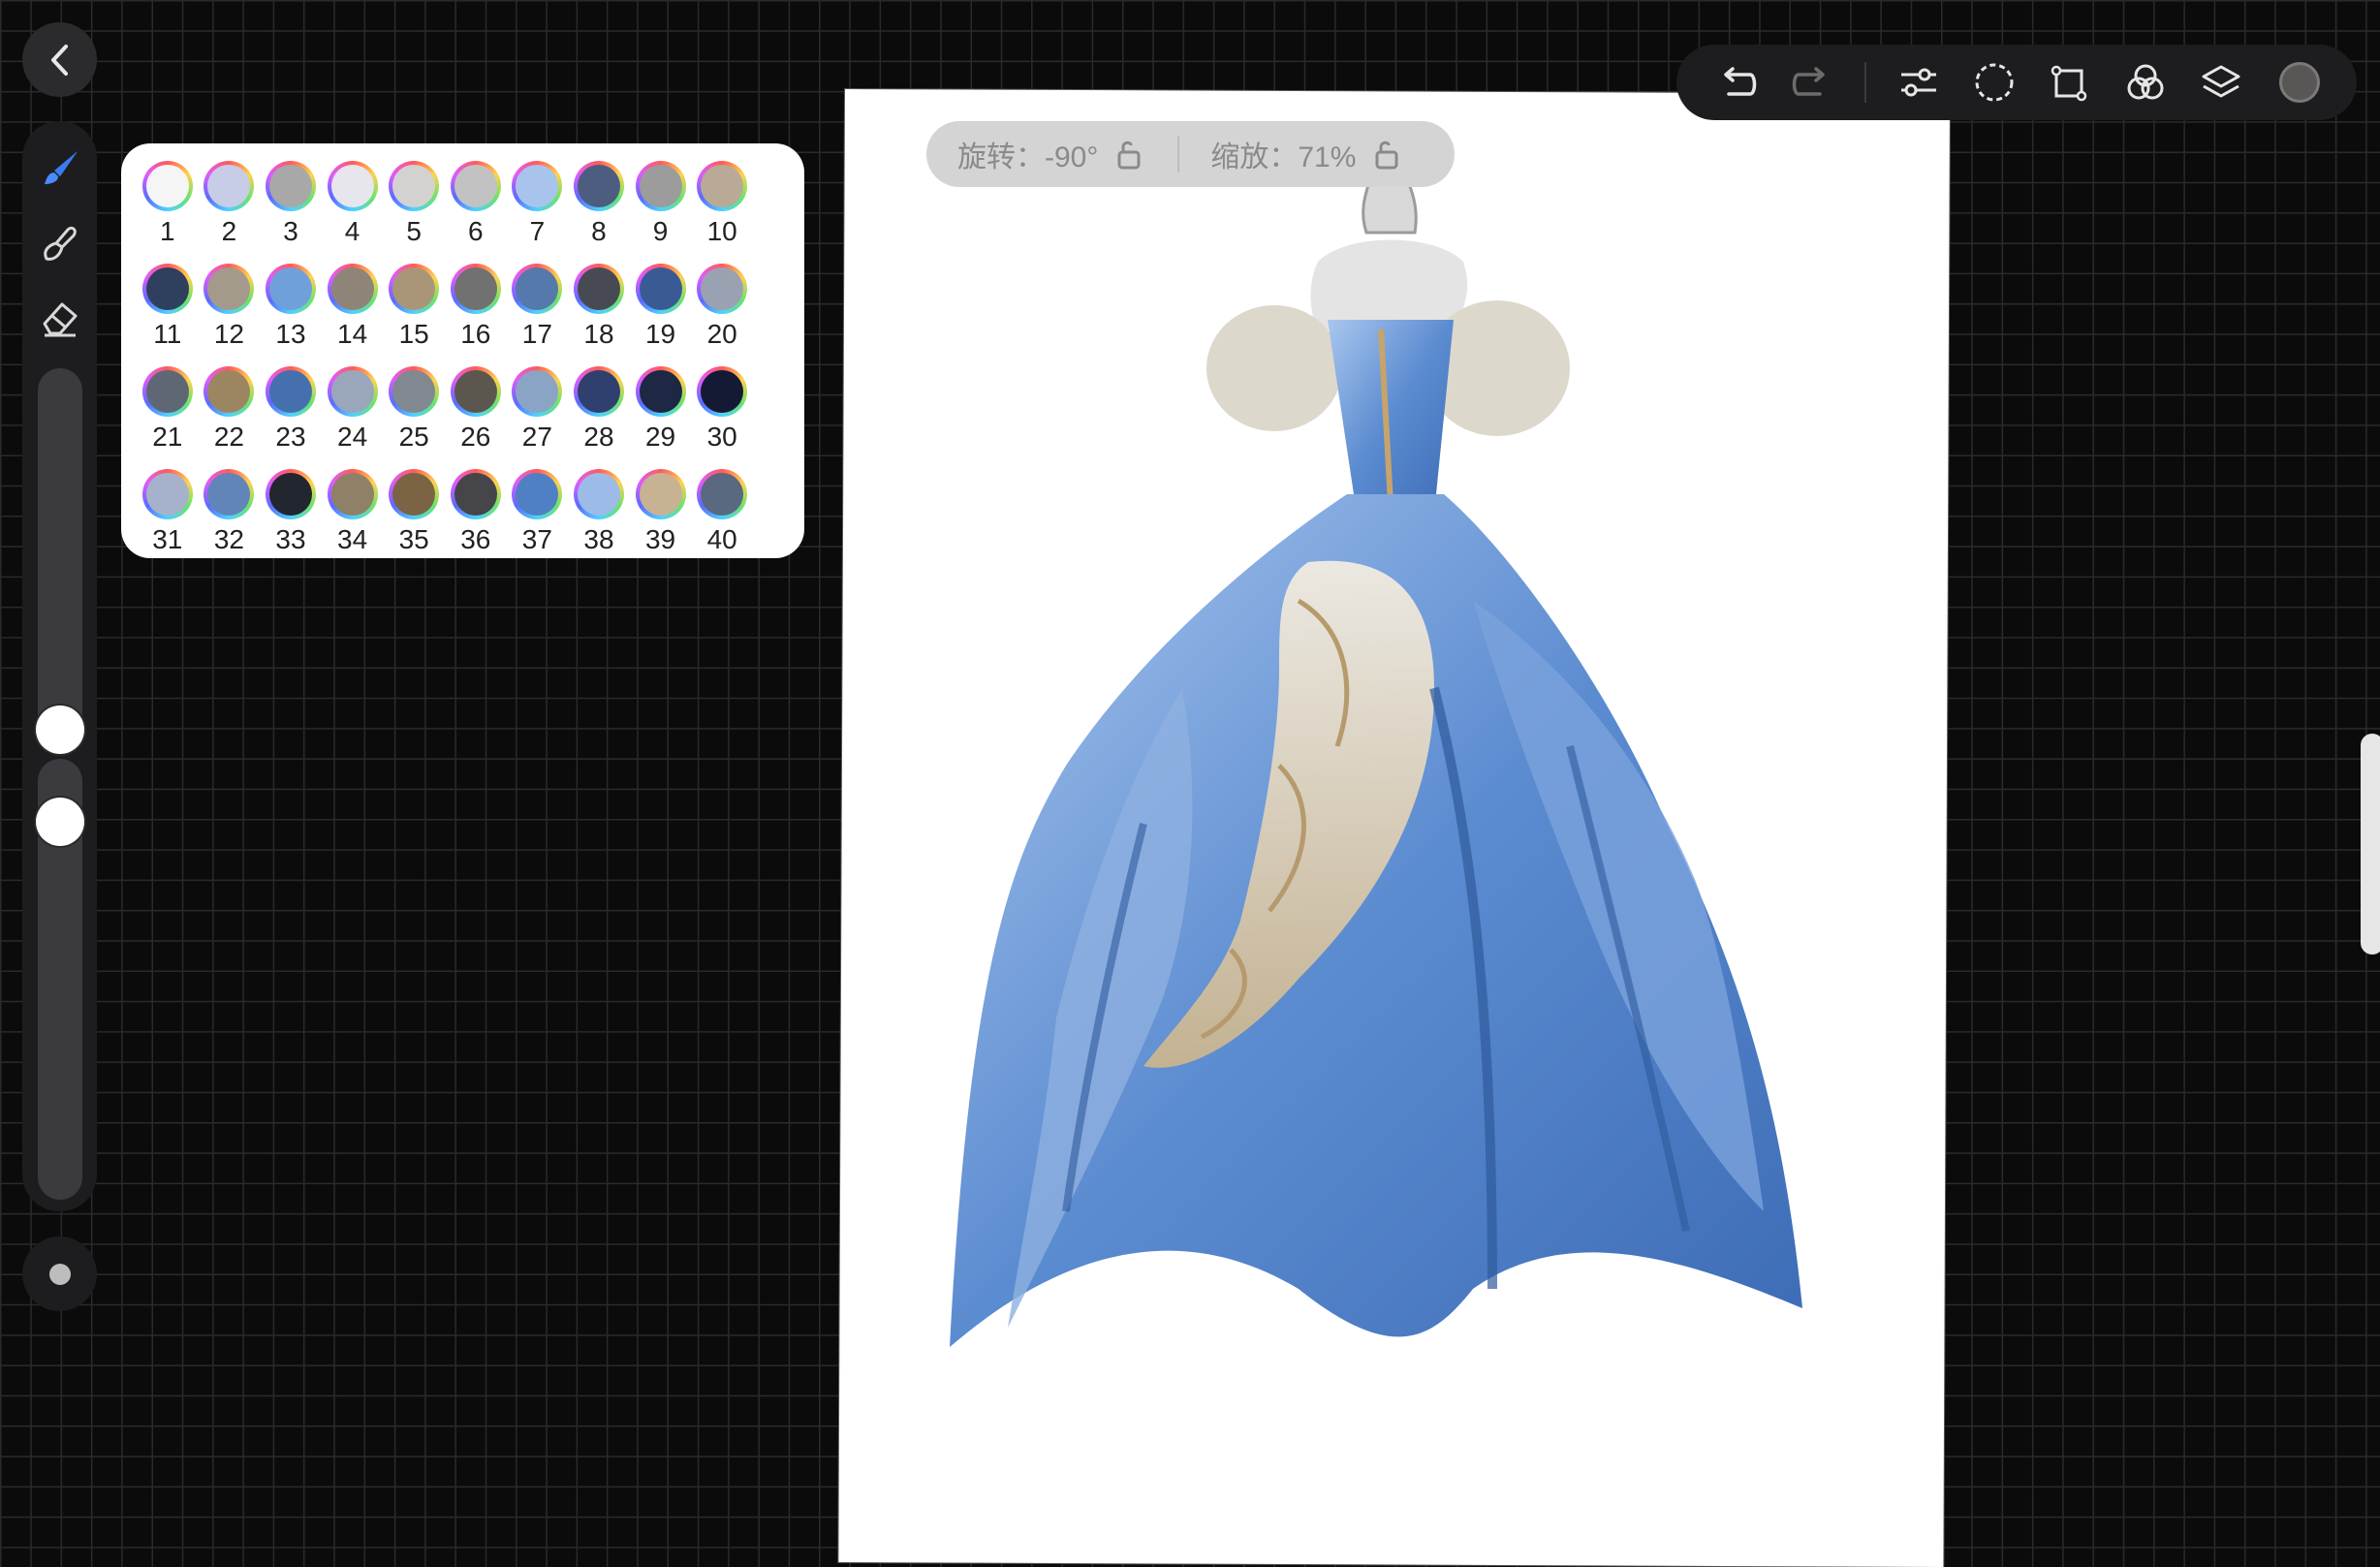 The image size is (2380, 1567). I want to click on swatch-cell: 16, so click(476, 305).